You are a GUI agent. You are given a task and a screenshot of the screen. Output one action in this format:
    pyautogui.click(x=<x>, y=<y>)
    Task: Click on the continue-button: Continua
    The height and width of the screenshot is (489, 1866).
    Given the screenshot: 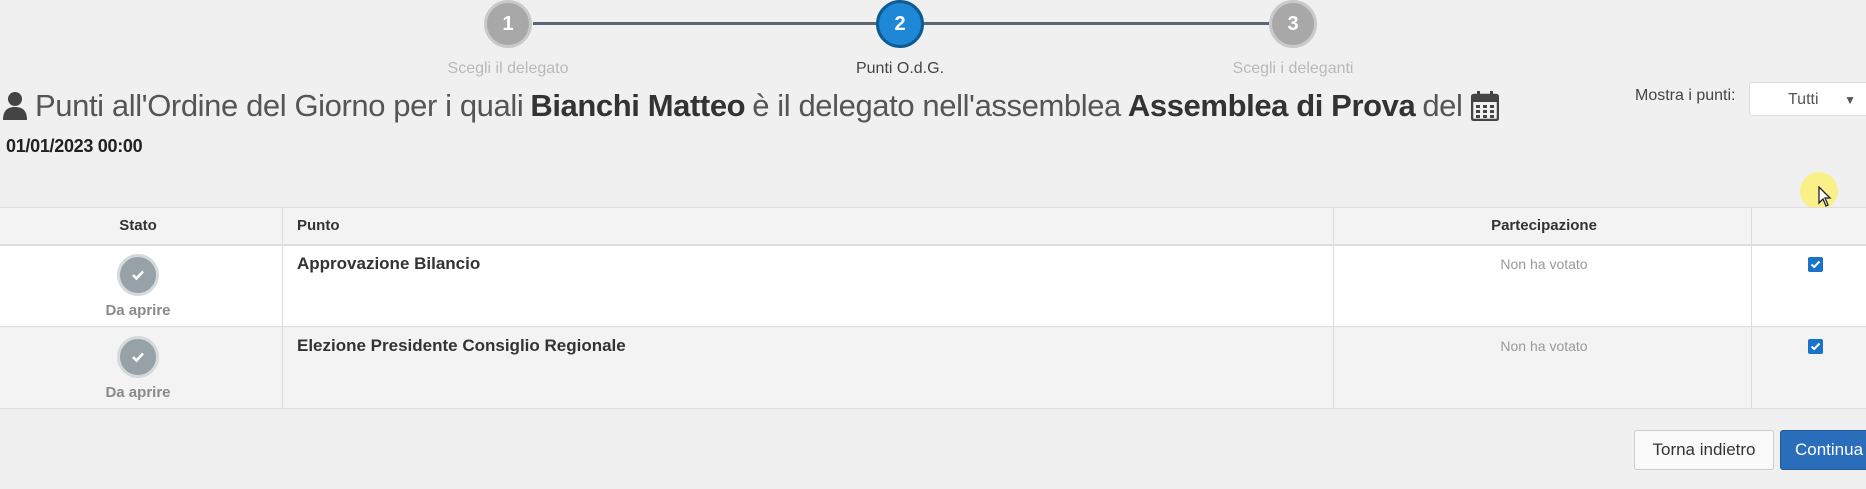 What is the action you would take?
    pyautogui.click(x=1823, y=450)
    